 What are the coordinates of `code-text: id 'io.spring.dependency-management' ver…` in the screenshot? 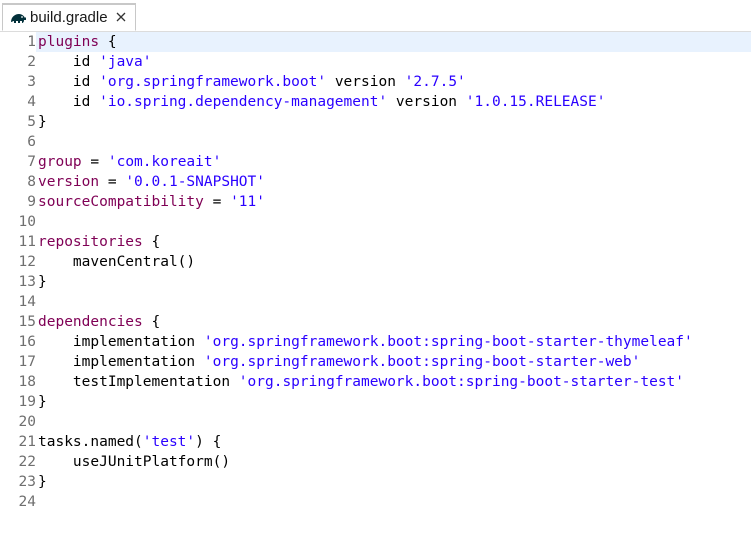 It's located at (322, 102).